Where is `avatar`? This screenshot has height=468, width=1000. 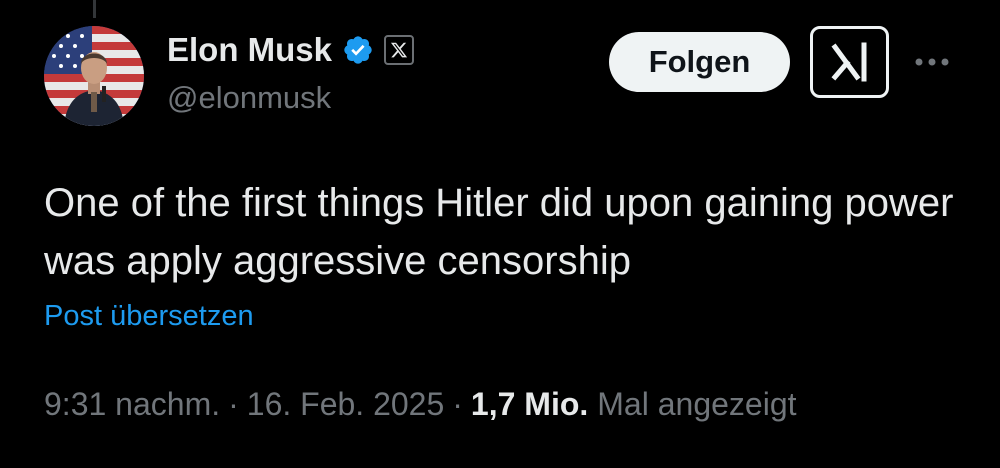 avatar is located at coordinates (94, 76).